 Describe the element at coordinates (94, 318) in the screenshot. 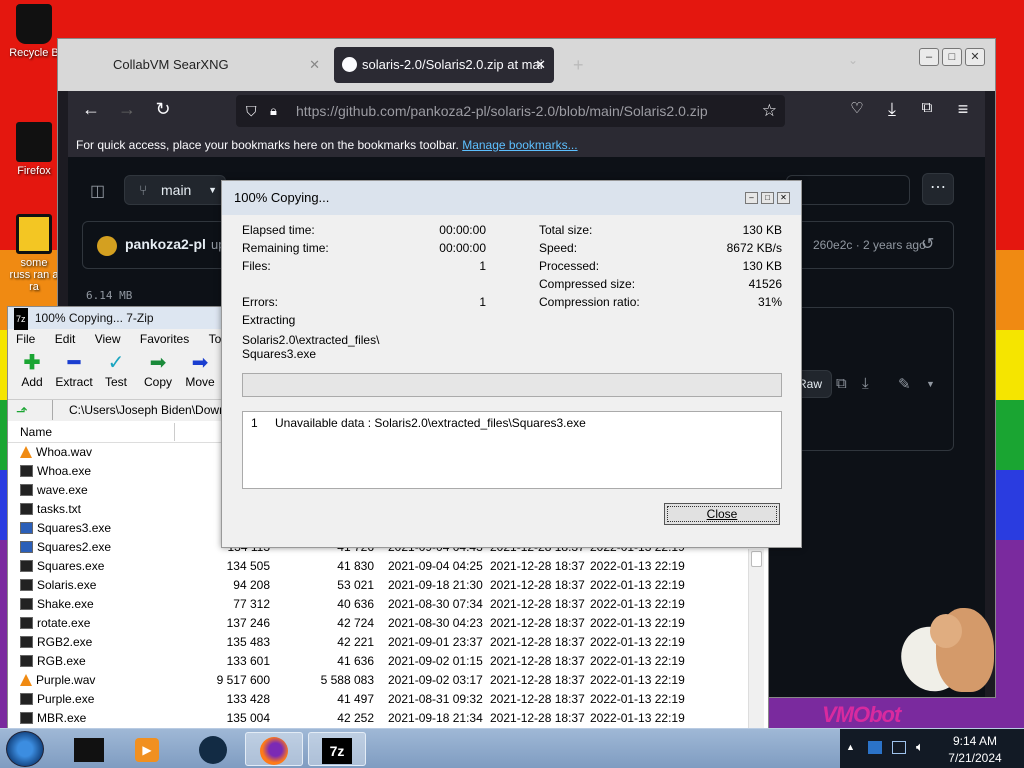

I see `window-title: 100% Copying... 7-Zip` at that location.